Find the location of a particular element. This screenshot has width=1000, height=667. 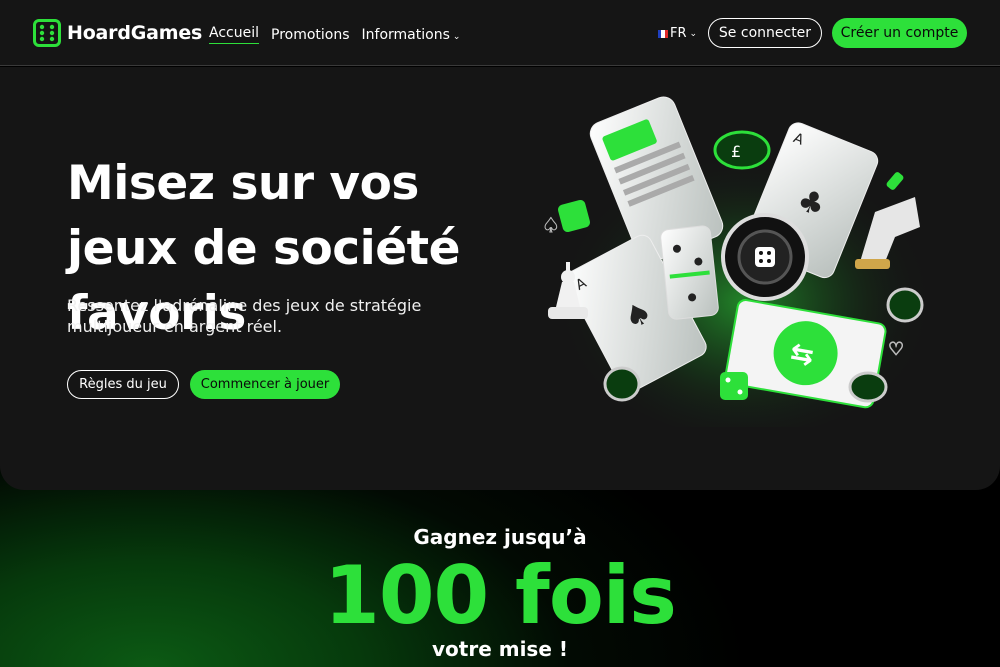

language-label: FR is located at coordinates (678, 33).